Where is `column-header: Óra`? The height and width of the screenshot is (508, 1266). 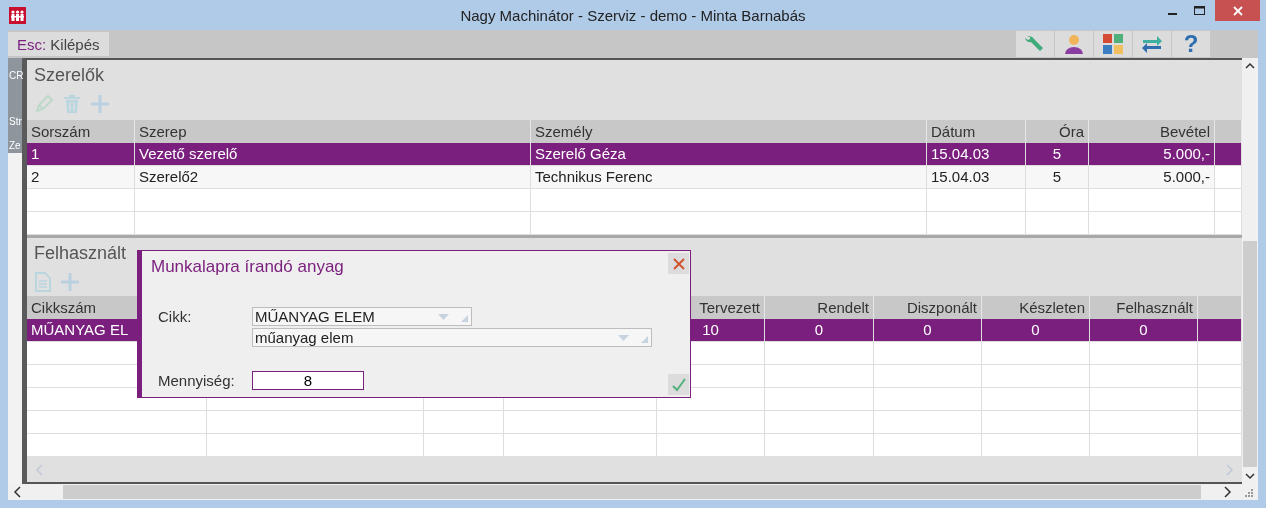
column-header: Óra is located at coordinates (1057, 131).